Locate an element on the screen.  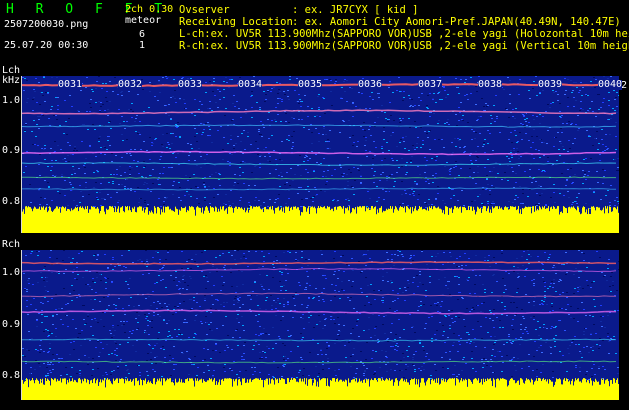
location-label: Receiving Location is located at coordinates (236, 22).